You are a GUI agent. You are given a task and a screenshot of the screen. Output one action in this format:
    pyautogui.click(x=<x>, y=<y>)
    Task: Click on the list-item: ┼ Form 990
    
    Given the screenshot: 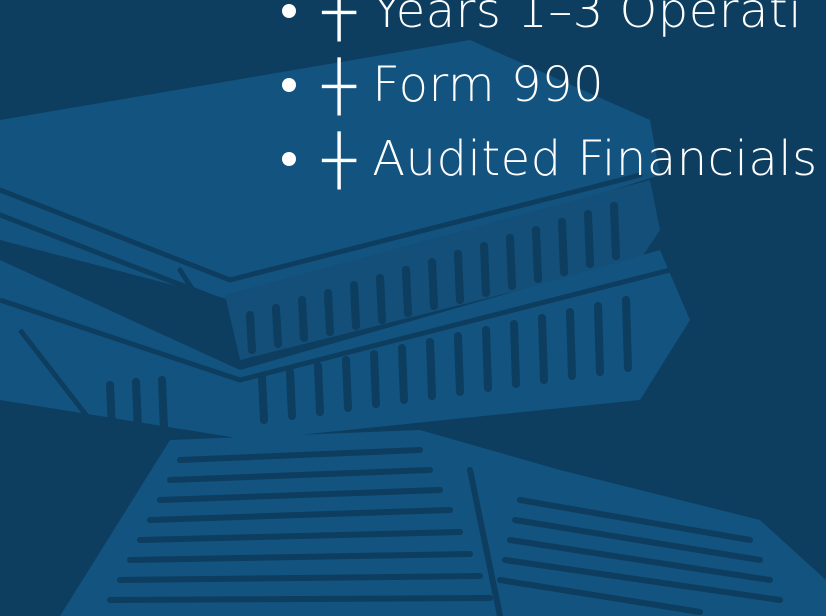 What is the action you would take?
    pyautogui.click(x=550, y=85)
    